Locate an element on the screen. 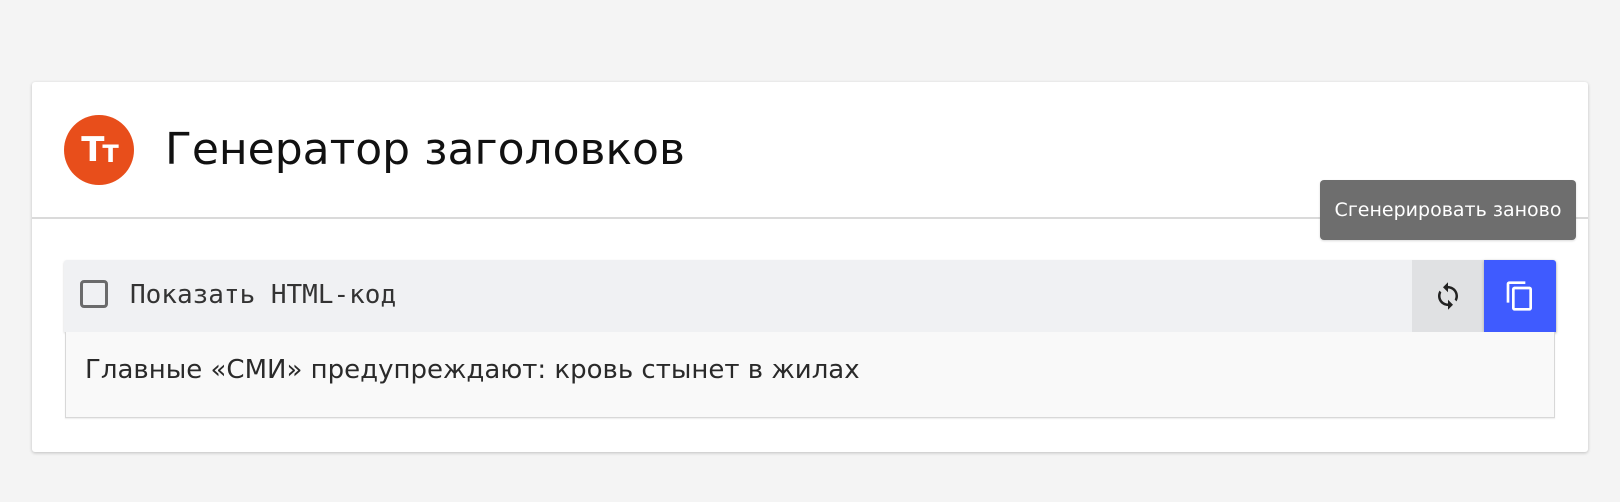  show-html-label: Показать HTML-код is located at coordinates (263, 295).